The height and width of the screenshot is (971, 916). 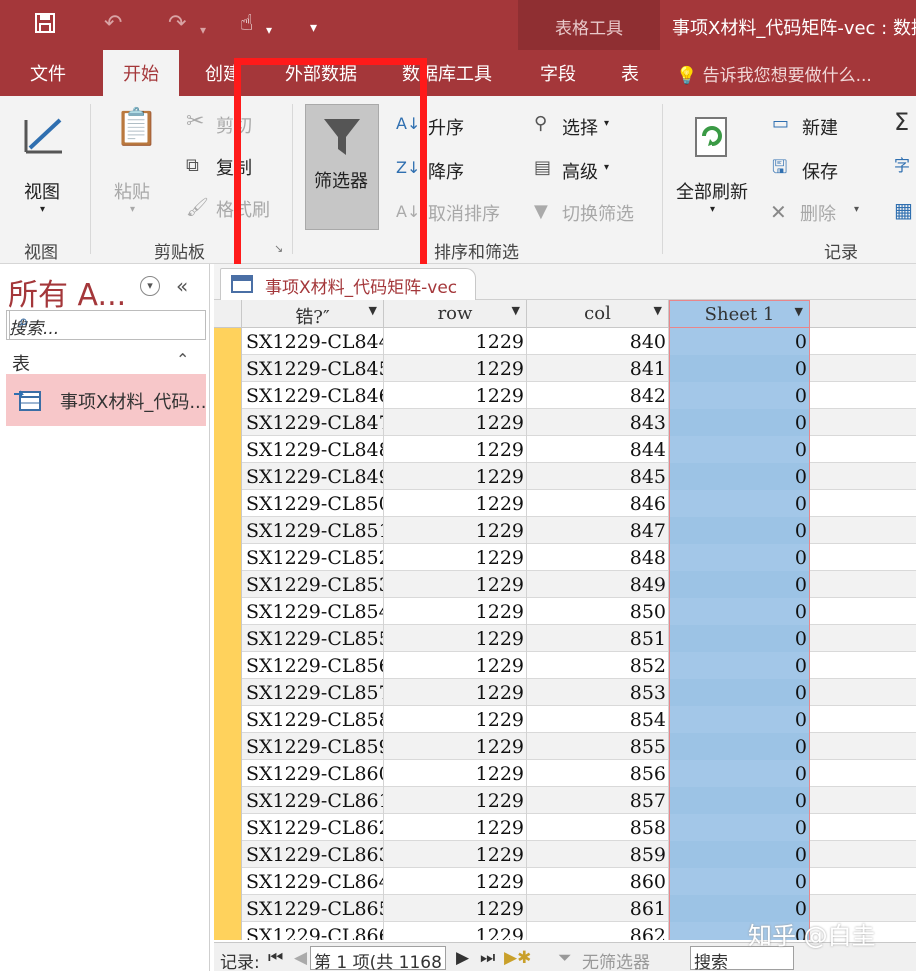 I want to click on cell-col: 852, so click(x=598, y=665).